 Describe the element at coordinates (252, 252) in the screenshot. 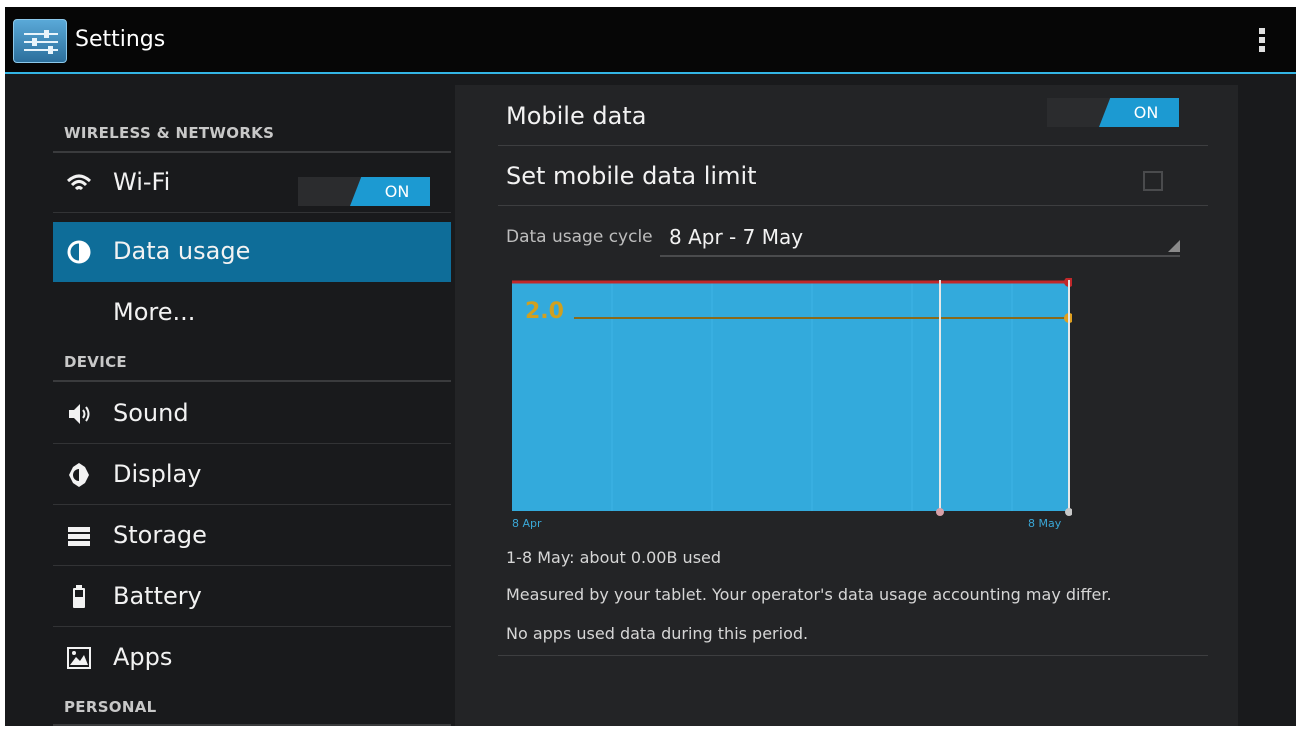

I see `sidebar-item-data-usage: Data usage` at that location.